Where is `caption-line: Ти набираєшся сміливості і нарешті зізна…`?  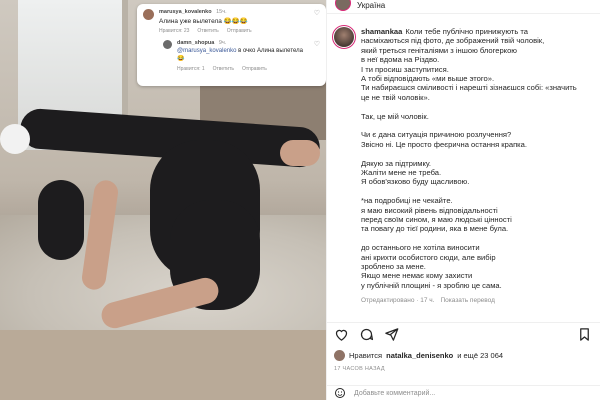
caption-line: Ти набираєшся сміливості і нарешті зізна… is located at coordinates (469, 88).